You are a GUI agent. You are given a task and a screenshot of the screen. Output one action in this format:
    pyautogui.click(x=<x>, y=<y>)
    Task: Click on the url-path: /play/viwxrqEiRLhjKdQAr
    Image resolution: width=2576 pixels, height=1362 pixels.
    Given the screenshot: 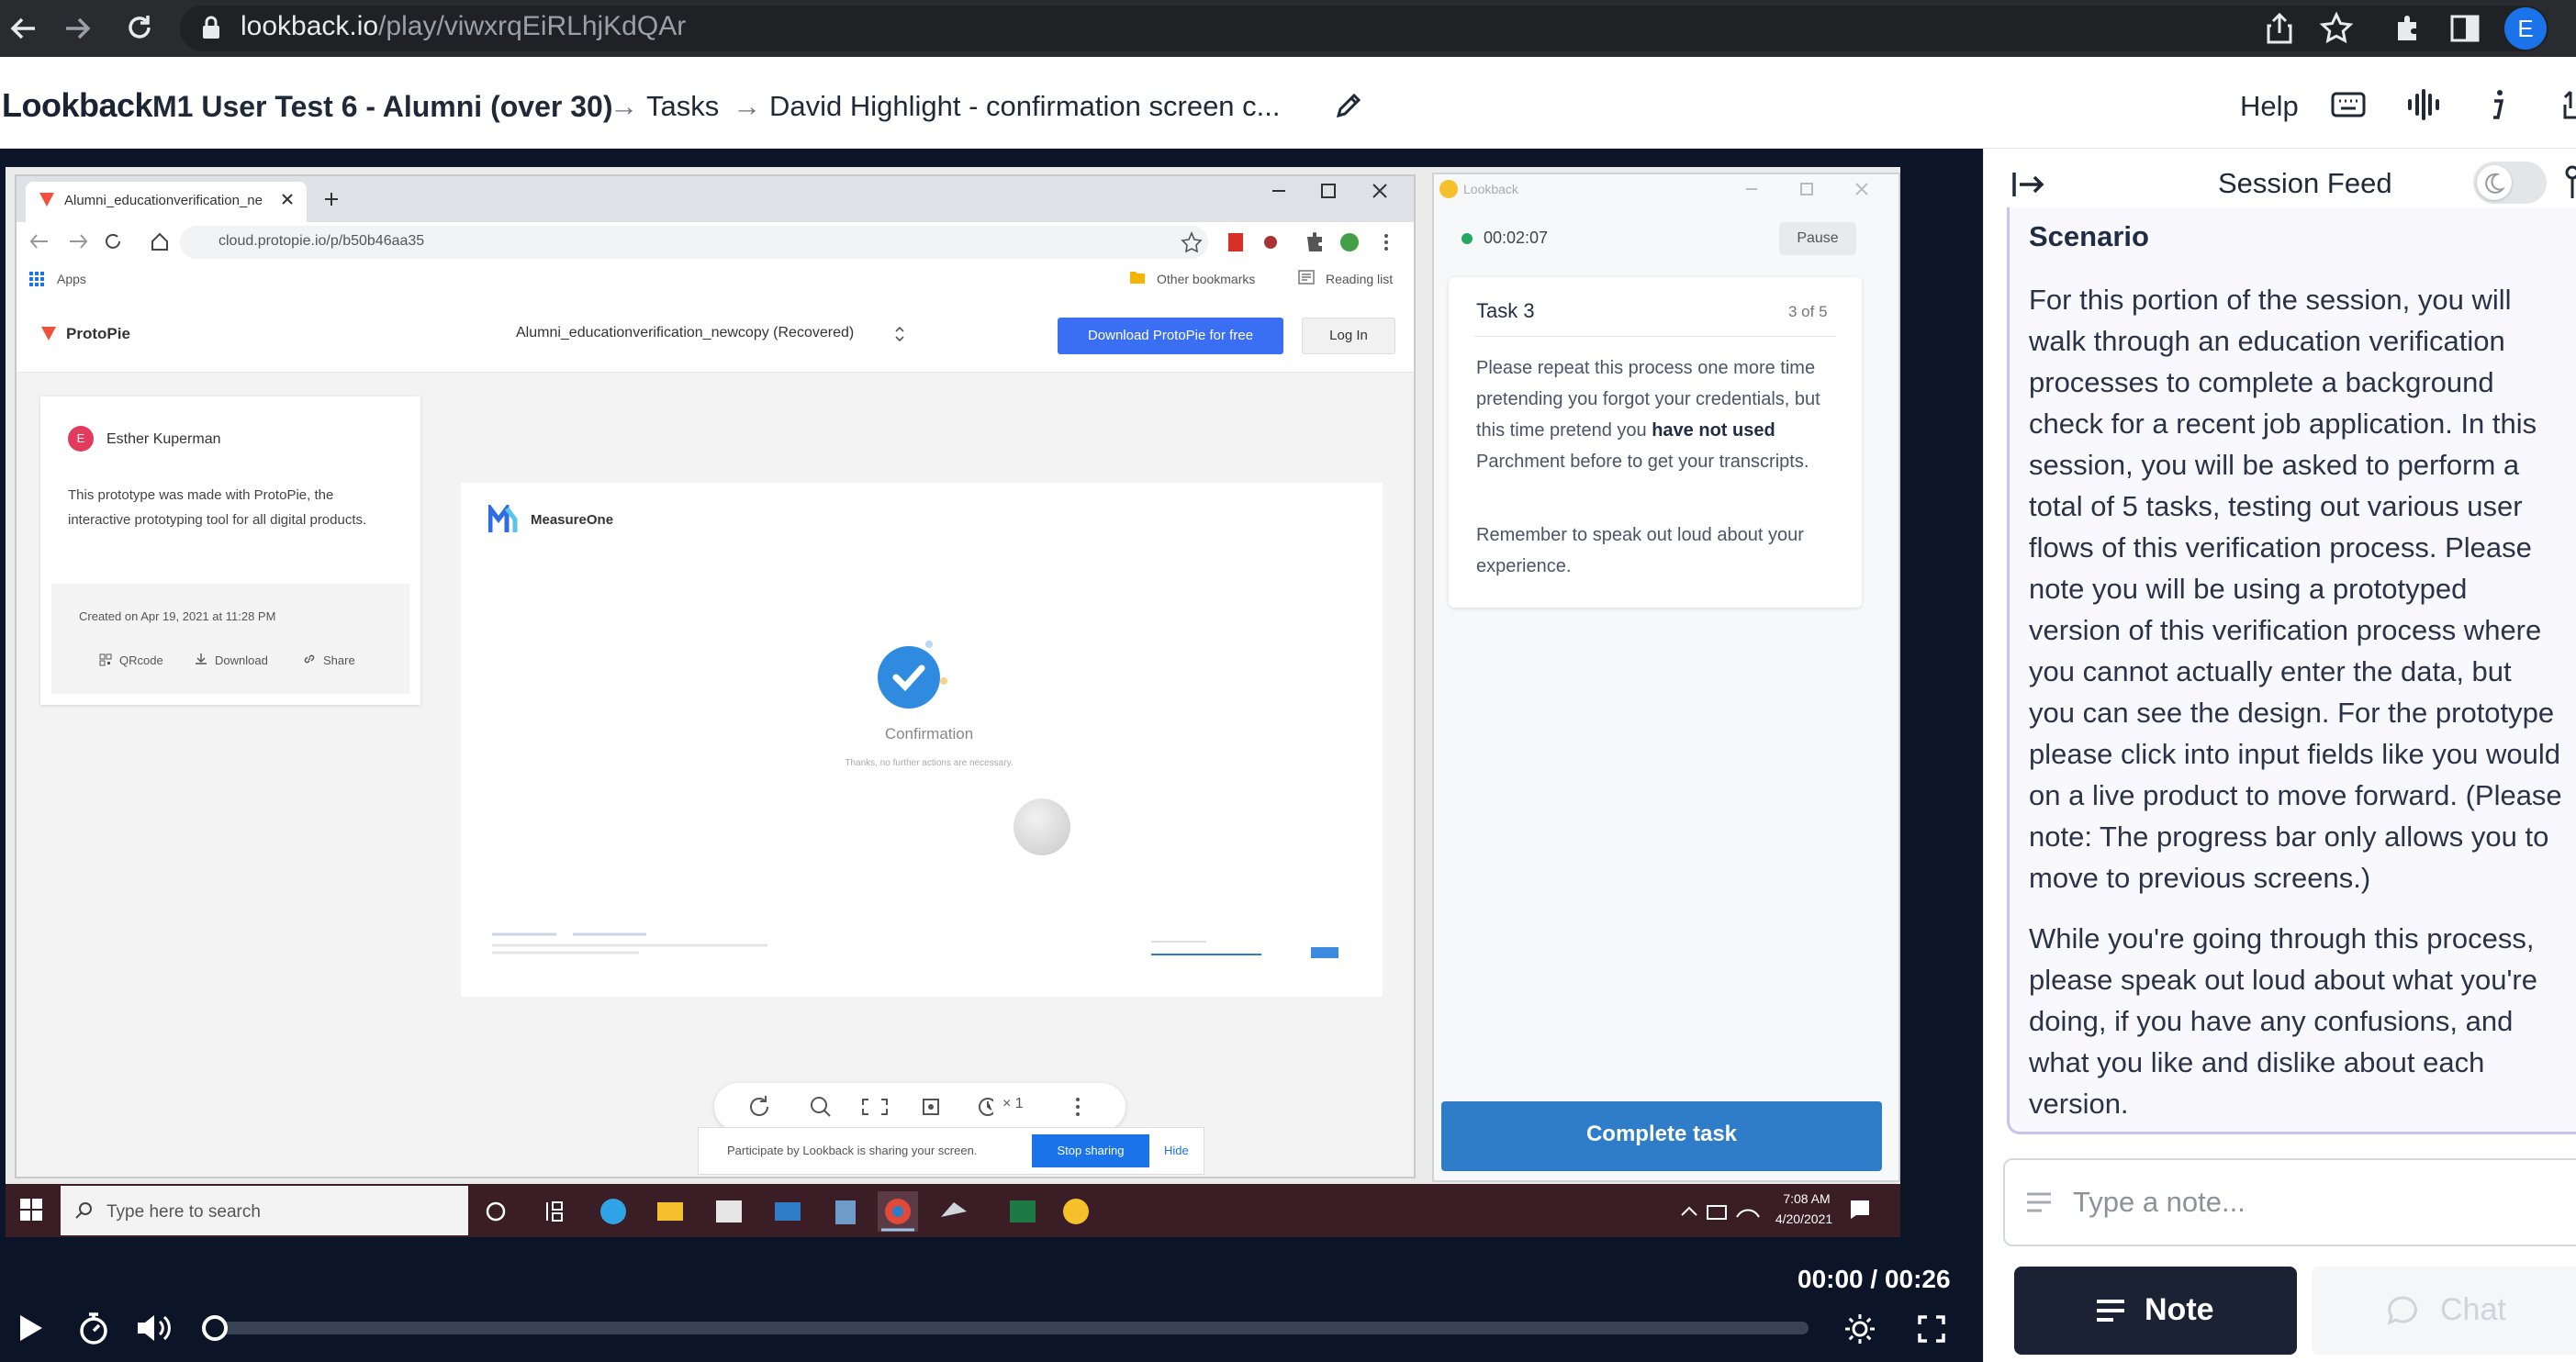 What is the action you would take?
    pyautogui.click(x=532, y=26)
    